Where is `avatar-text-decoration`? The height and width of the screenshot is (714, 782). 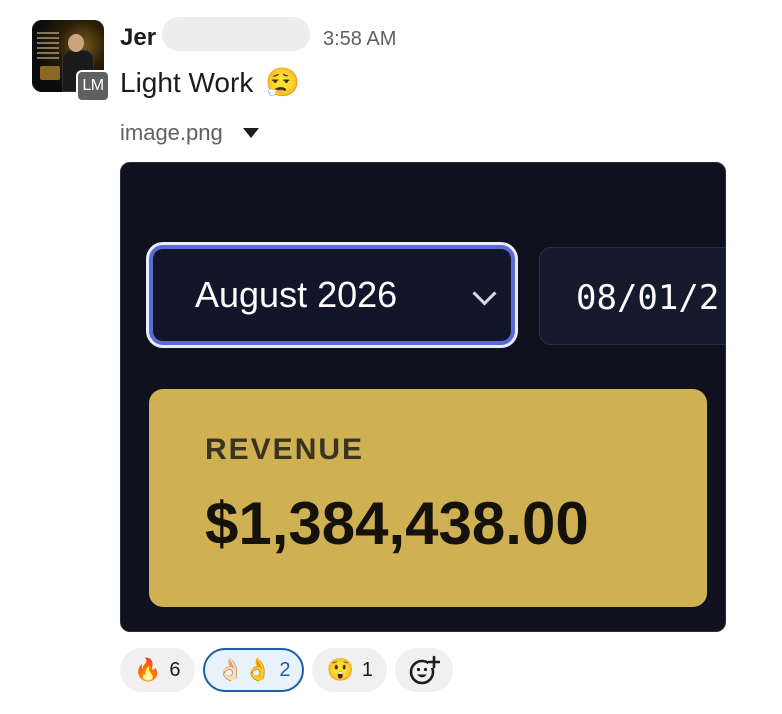 avatar-text-decoration is located at coordinates (48, 47).